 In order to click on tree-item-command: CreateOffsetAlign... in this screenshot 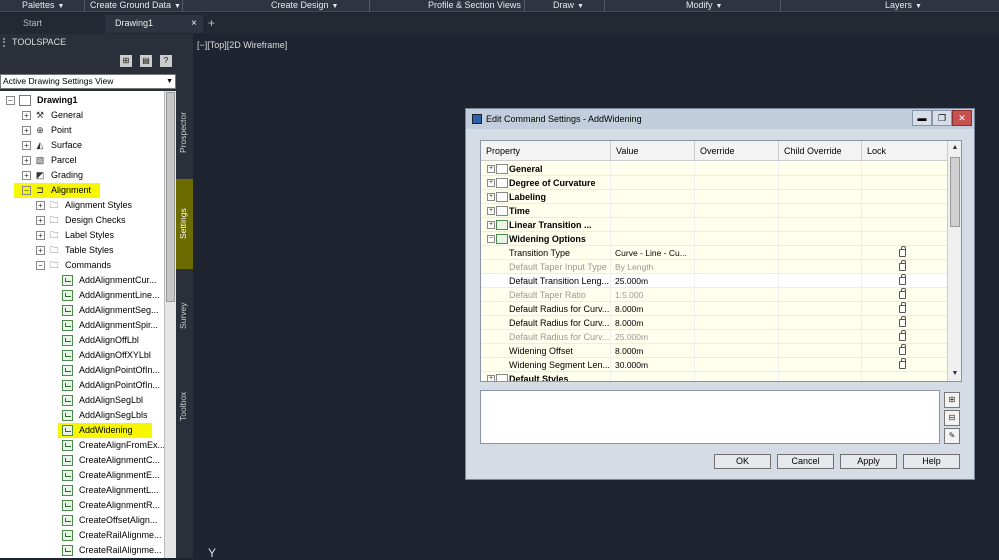, I will do `click(82, 520)`.